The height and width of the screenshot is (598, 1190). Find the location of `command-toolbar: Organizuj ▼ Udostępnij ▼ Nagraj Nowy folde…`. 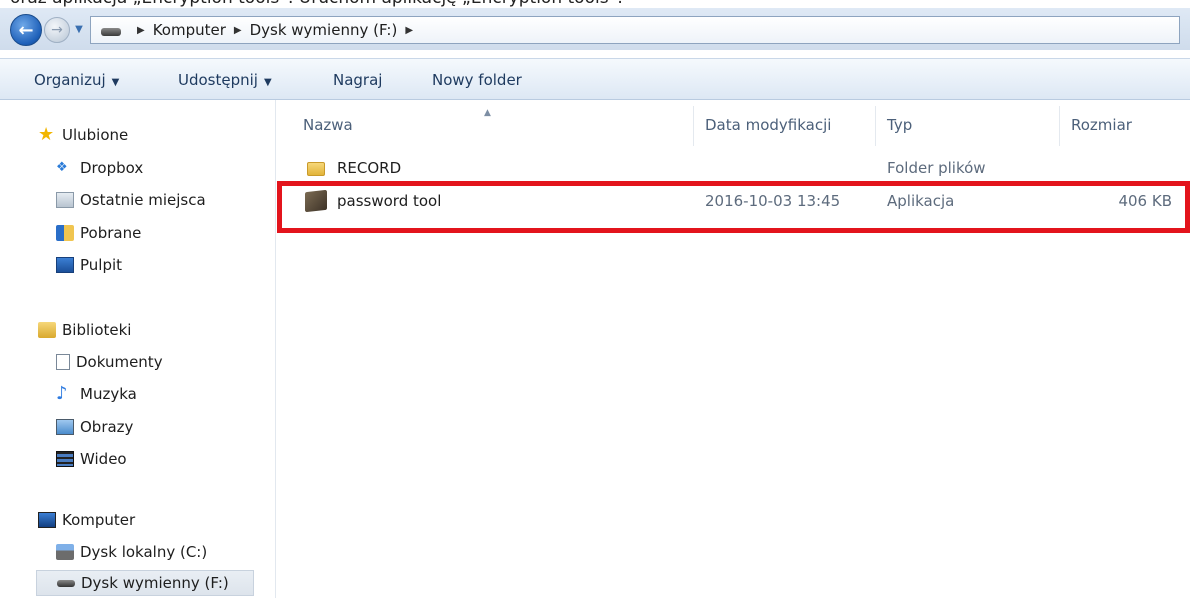

command-toolbar: Organizuj ▼ Udostępnij ▼ Nagraj Nowy folde… is located at coordinates (595, 79).